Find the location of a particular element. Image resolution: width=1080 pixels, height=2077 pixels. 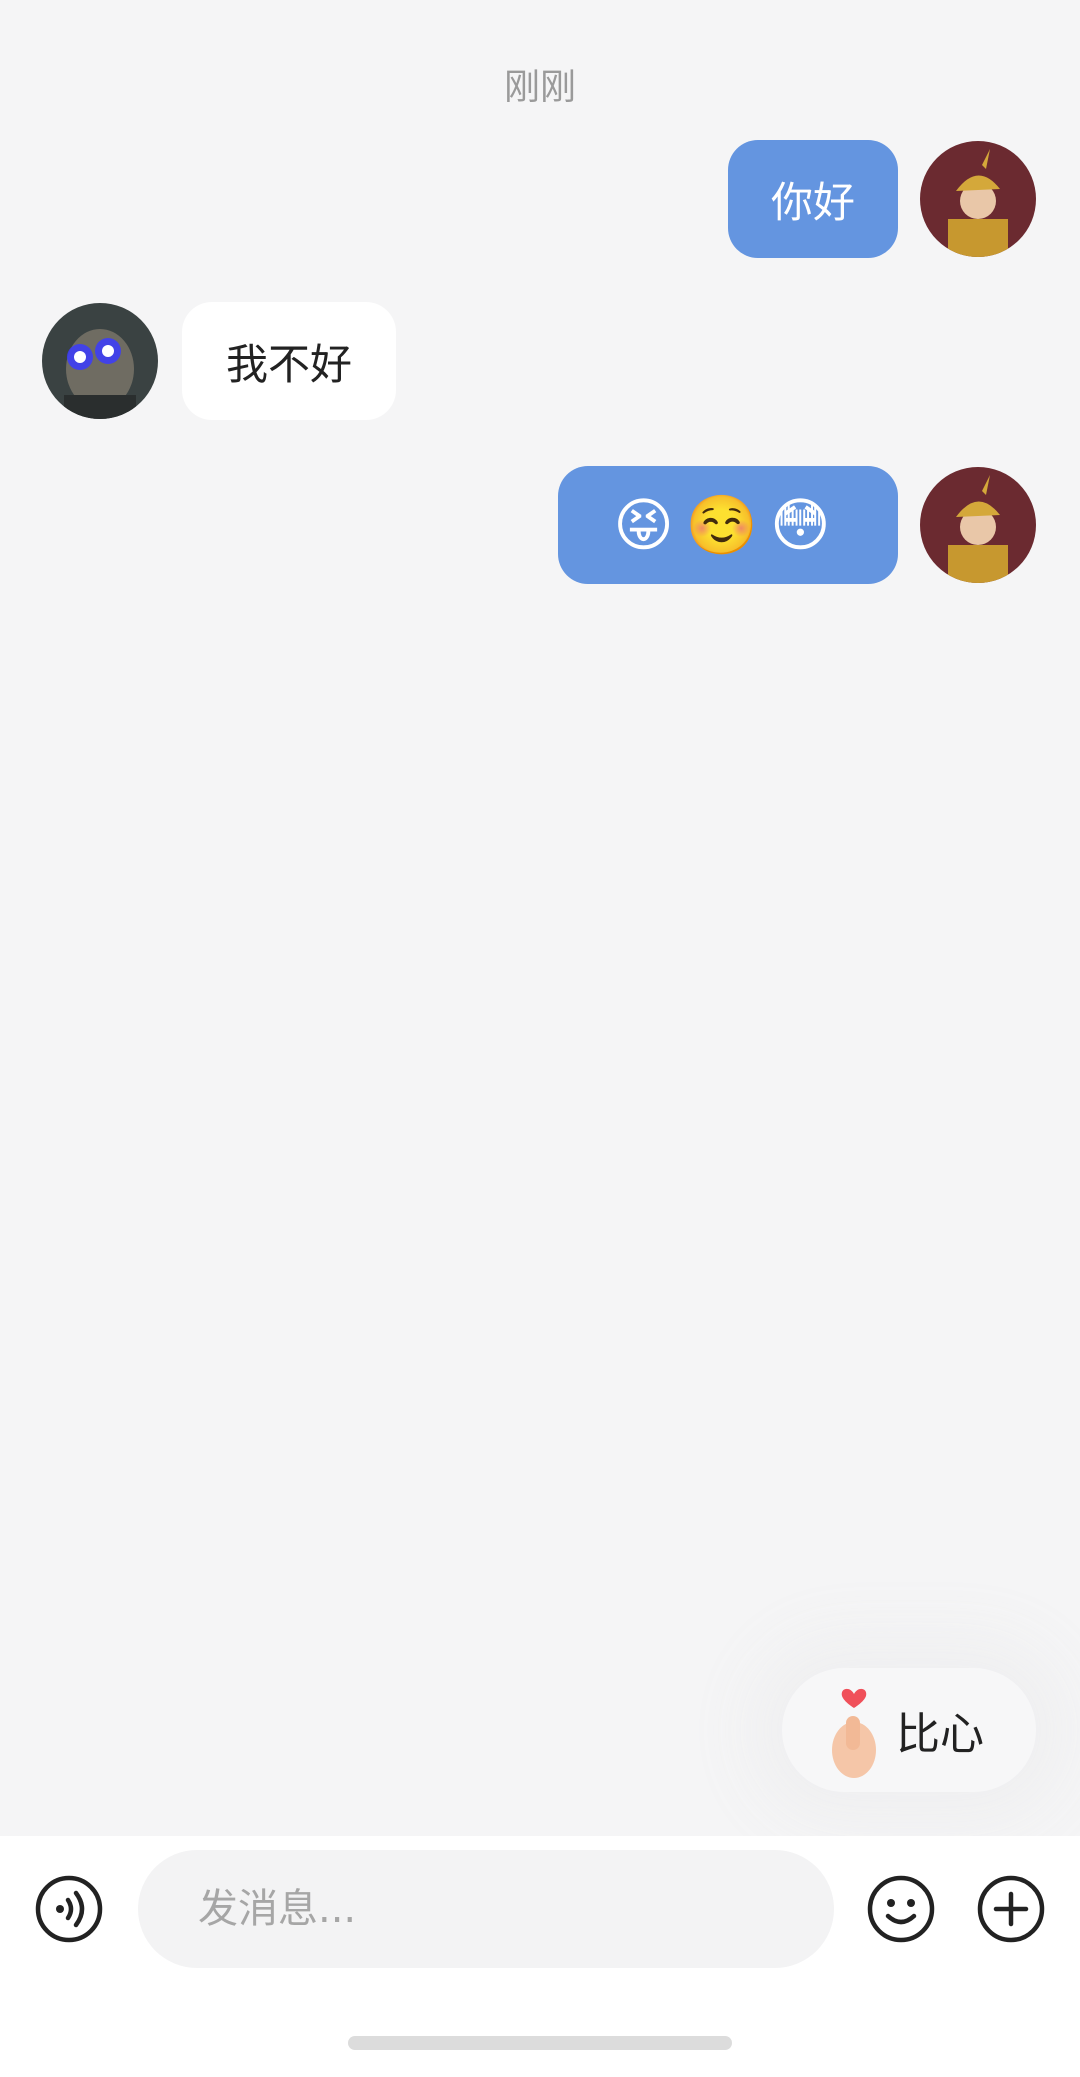

message-bubble-incoming: 我不好 is located at coordinates (289, 361).